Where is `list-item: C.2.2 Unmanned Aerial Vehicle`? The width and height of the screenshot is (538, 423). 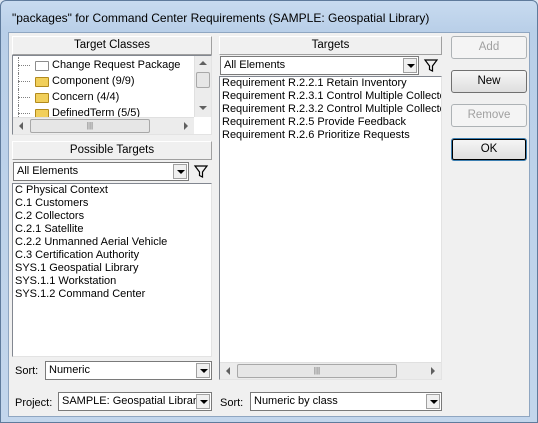
list-item: C.2.2 Unmanned Aerial Vehicle is located at coordinates (112, 242).